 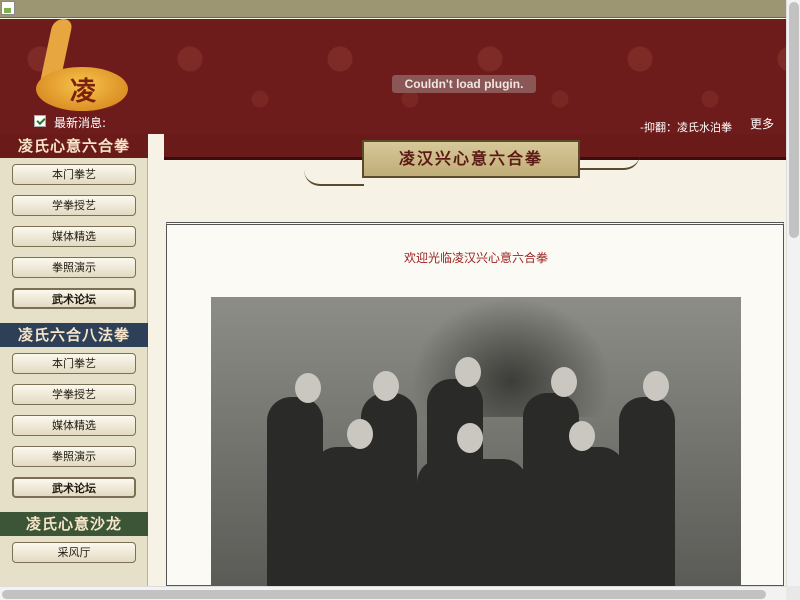 I want to click on sidebar-section-title: 凌氏心意沙龙, so click(x=74, y=524).